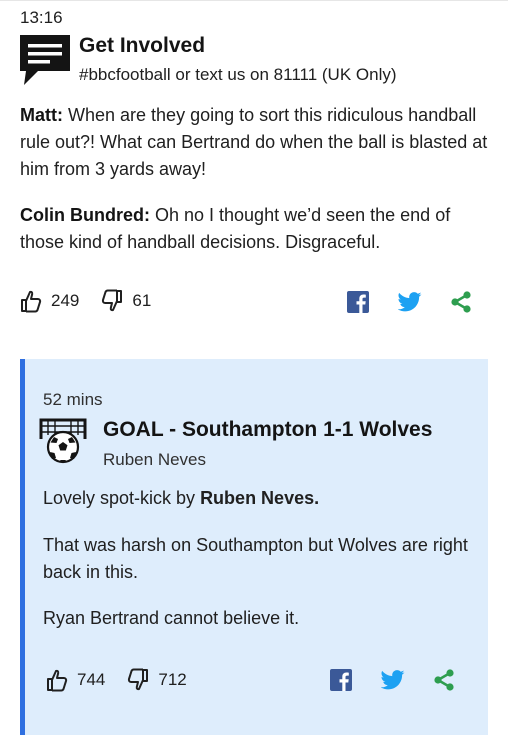  What do you see at coordinates (85, 301) in the screenshot?
I see `vote-bar: 249 61` at bounding box center [85, 301].